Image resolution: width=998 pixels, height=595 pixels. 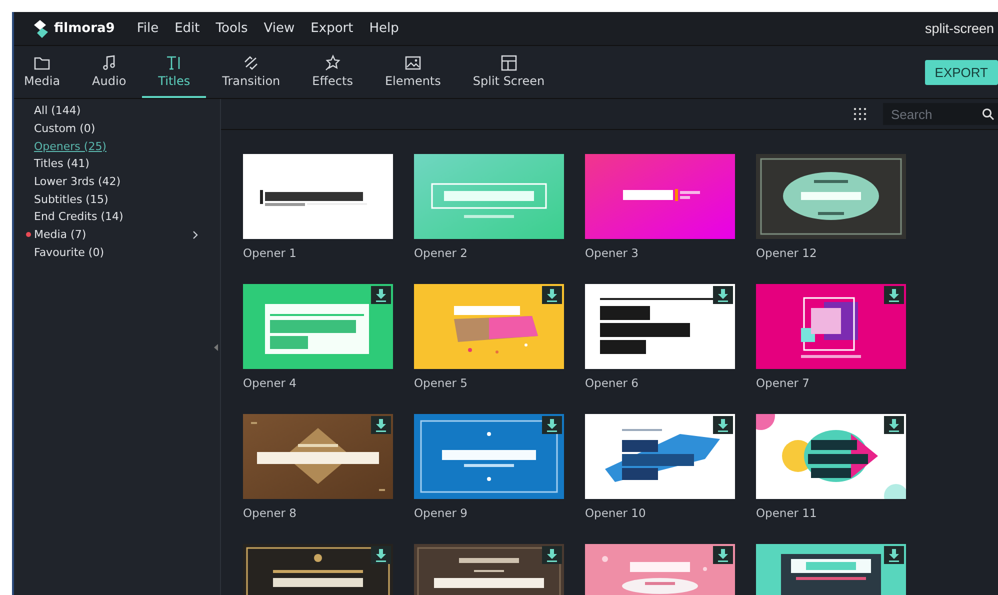 I want to click on toolbar-tab: Elements, so click(x=412, y=72).